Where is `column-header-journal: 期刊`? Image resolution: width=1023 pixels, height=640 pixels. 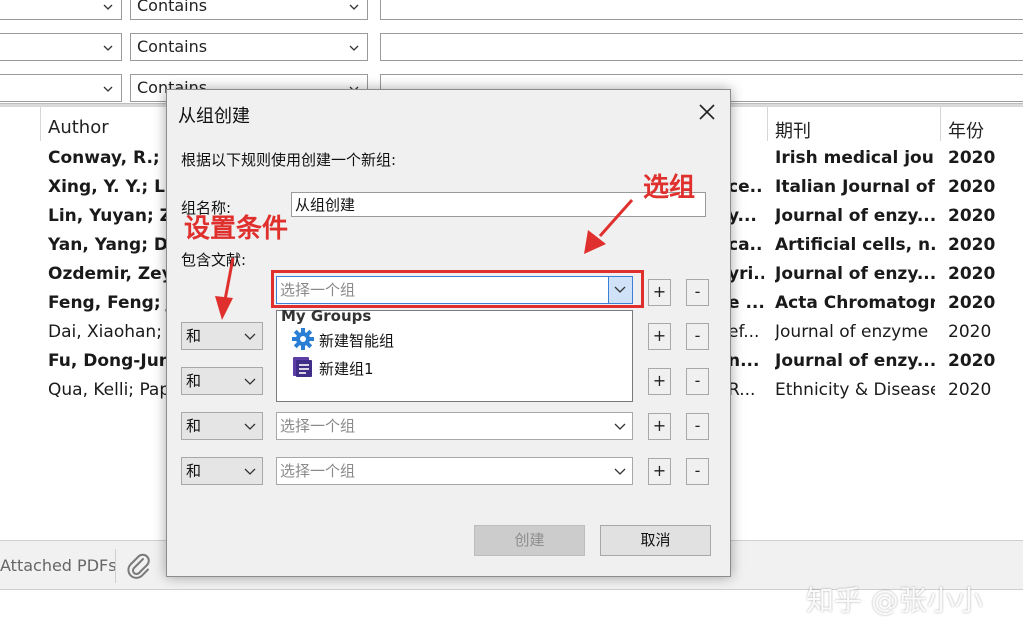
column-header-journal: 期刊 is located at coordinates (793, 130).